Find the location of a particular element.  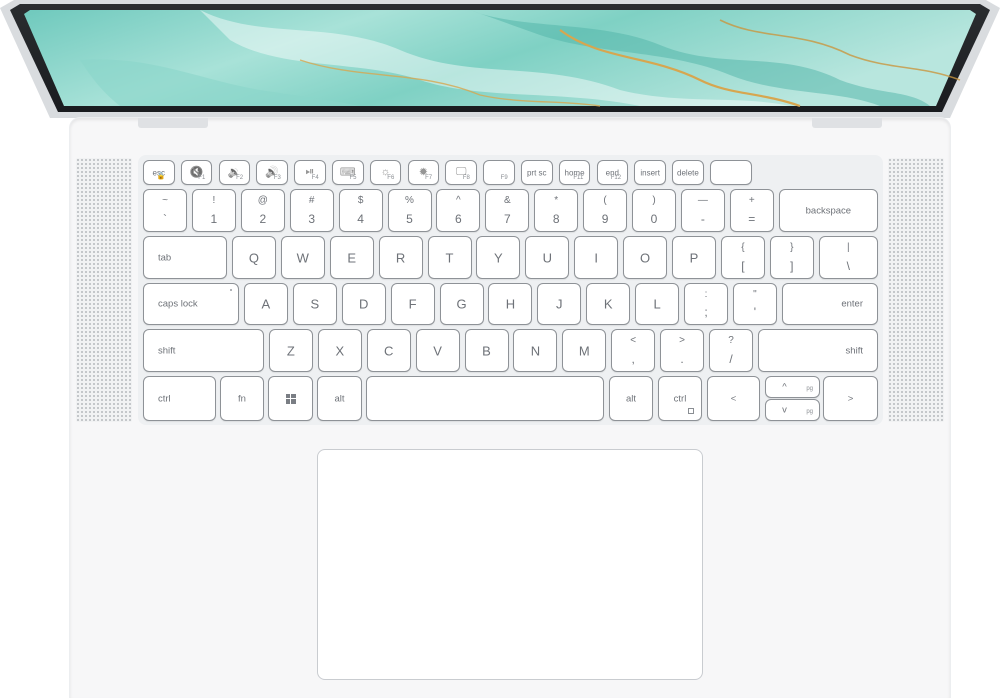

key-blank-12: + = is located at coordinates (751, 210).